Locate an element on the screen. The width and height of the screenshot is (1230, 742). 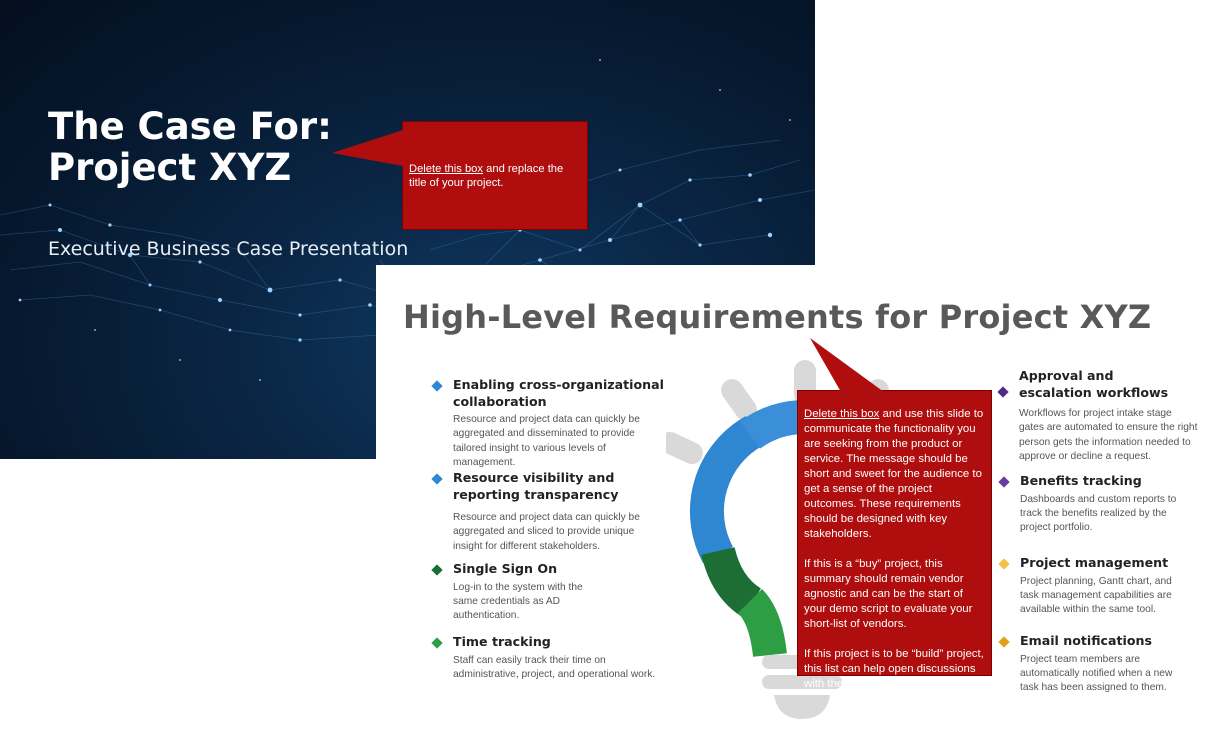
requirements-slide-title: High-Level Requirements for Project XYZ is located at coordinates (777, 317).